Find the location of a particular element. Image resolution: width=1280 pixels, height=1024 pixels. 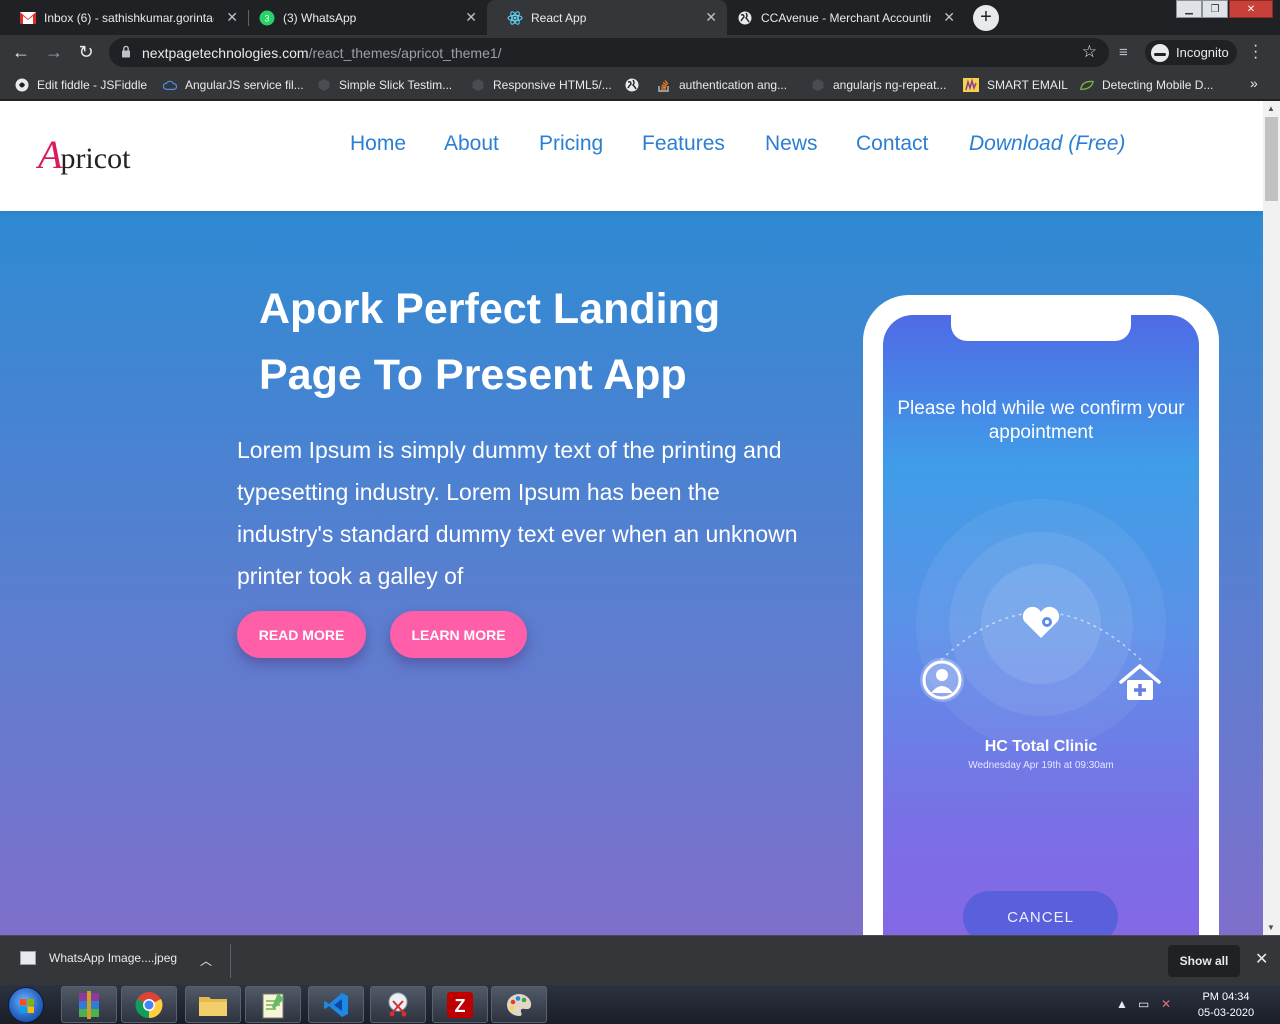

tab-title: CCAvenue - Merchant Accounting is located at coordinates (846, 17).